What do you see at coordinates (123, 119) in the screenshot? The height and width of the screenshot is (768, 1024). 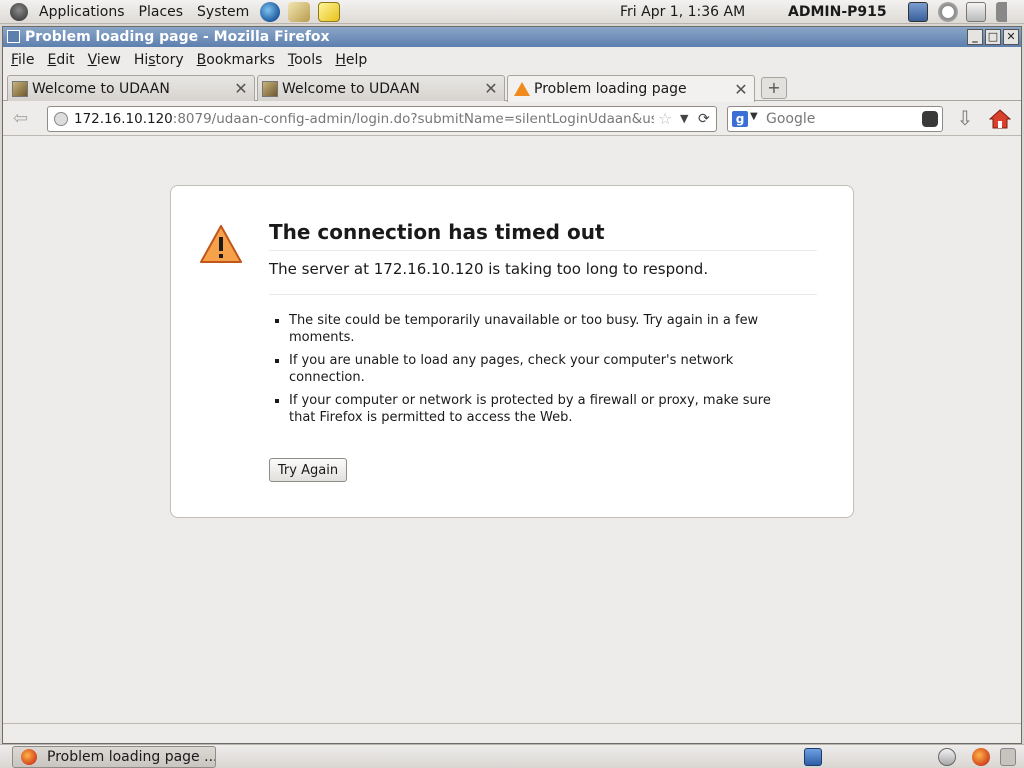 I see `url-host: 172.16.10.120` at bounding box center [123, 119].